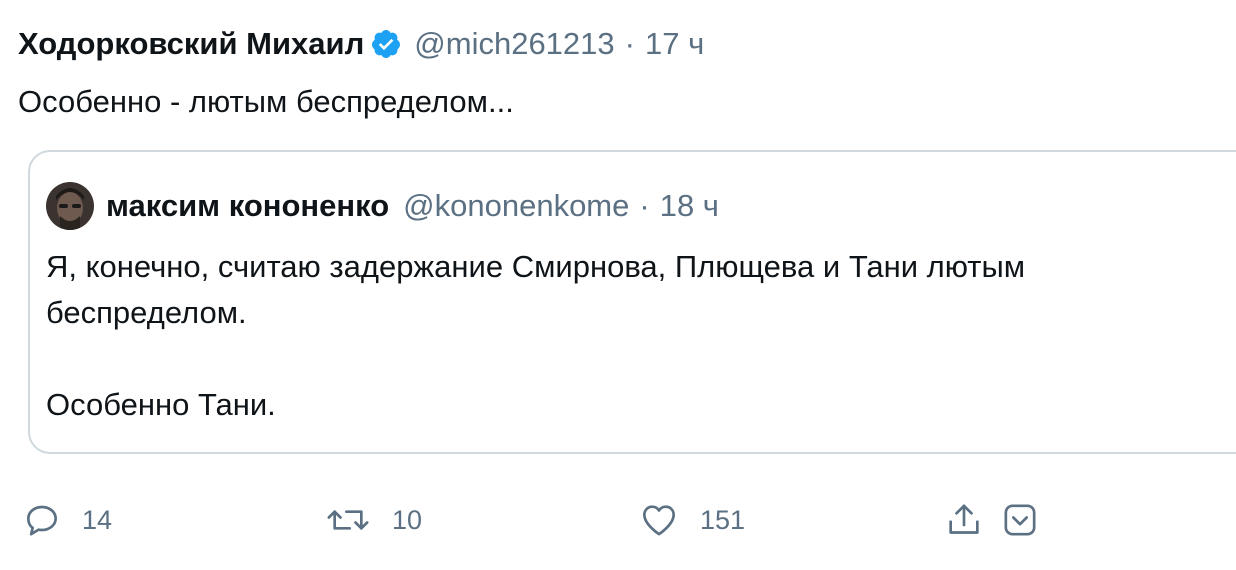 The image size is (1236, 570). What do you see at coordinates (386, 44) in the screenshot?
I see `verified-badge-icon` at bounding box center [386, 44].